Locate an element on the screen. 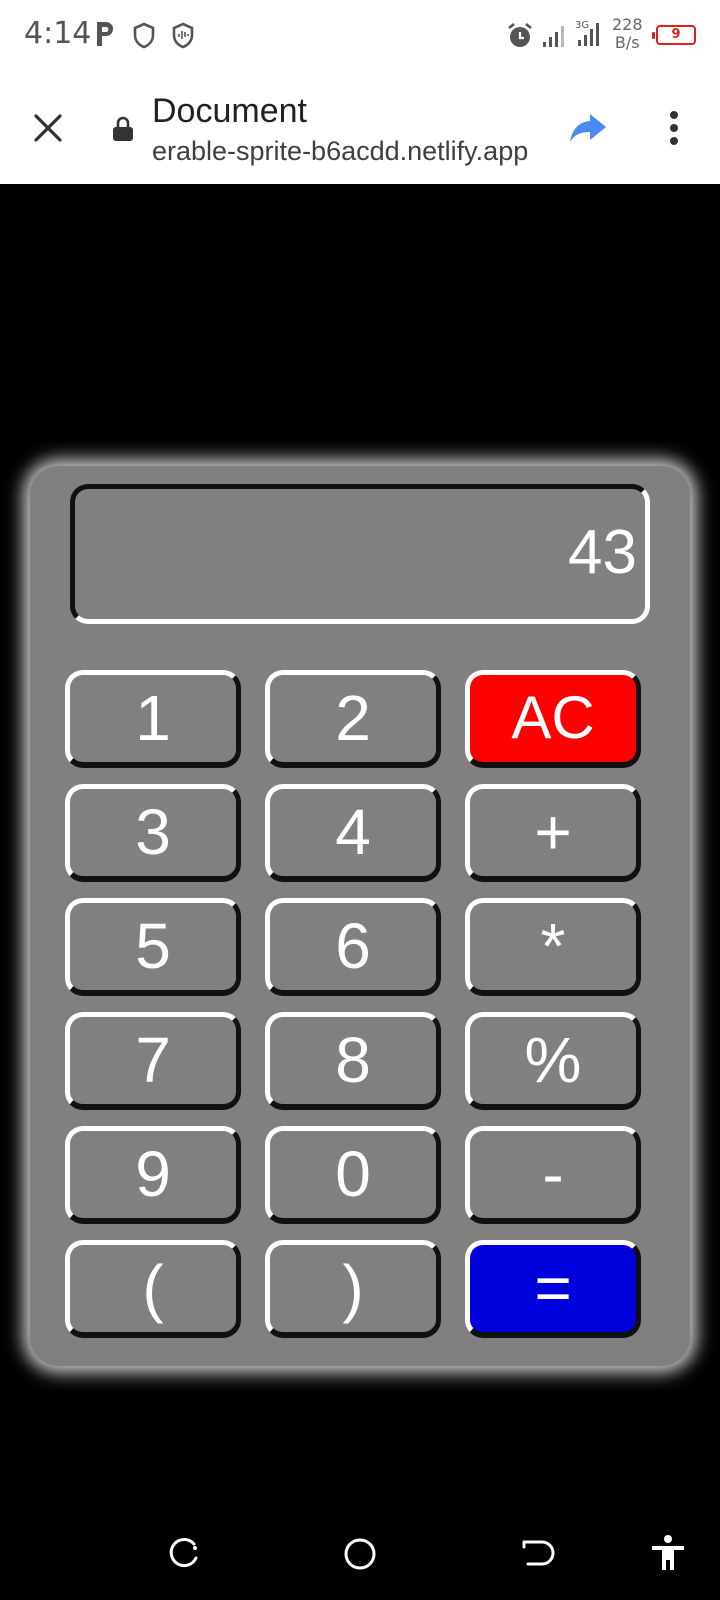 The image size is (720, 1600). clear-button: AC is located at coordinates (553, 719).